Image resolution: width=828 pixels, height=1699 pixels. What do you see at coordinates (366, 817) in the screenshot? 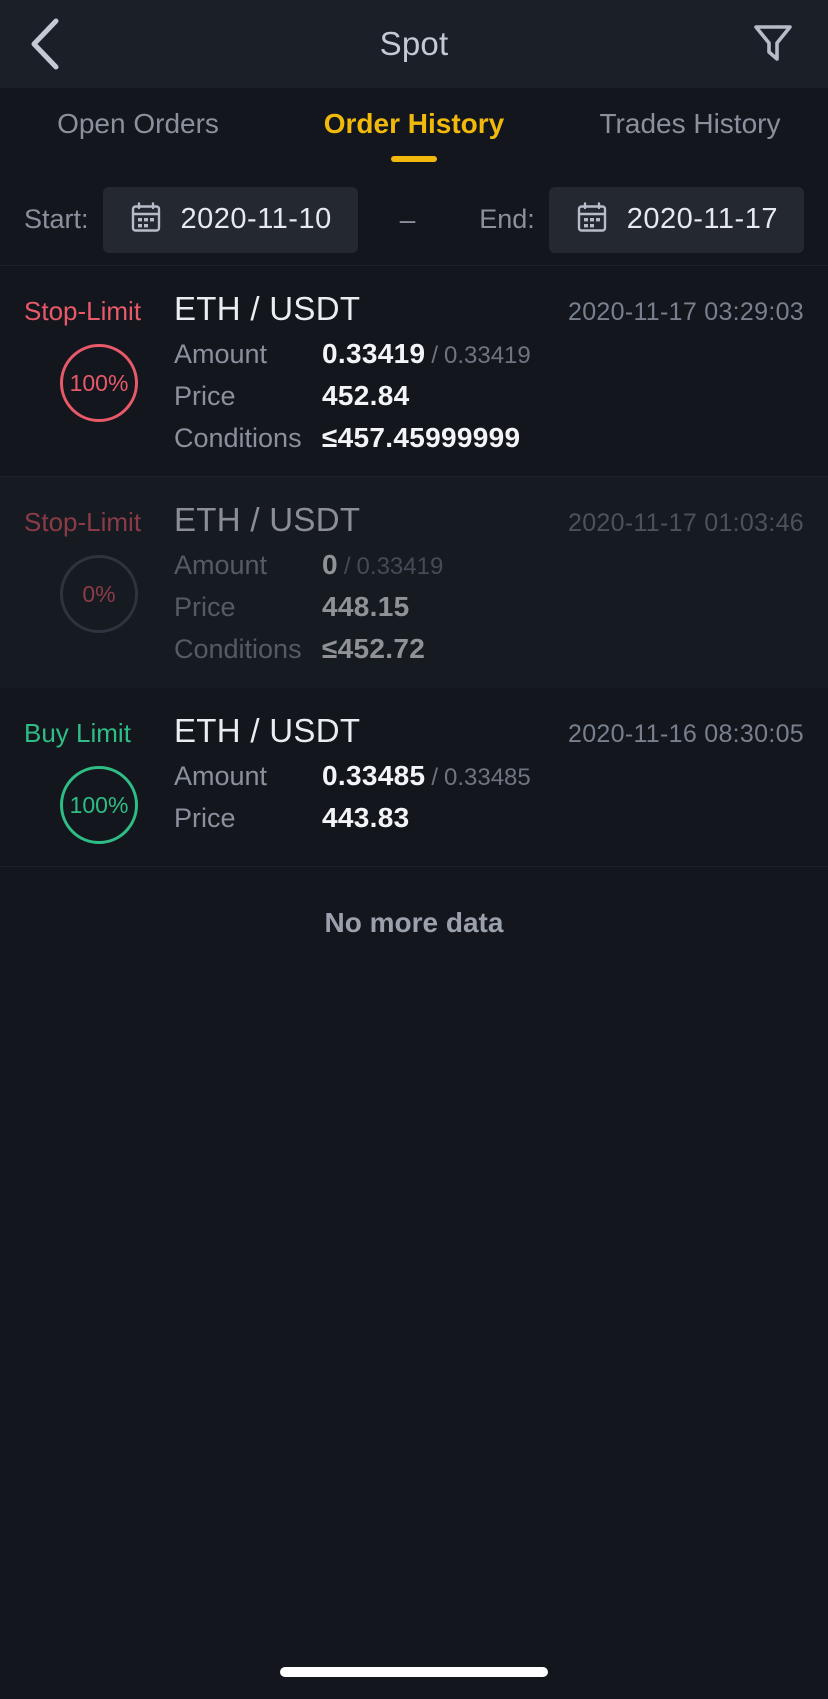
I see `price-value: 443.83` at bounding box center [366, 817].